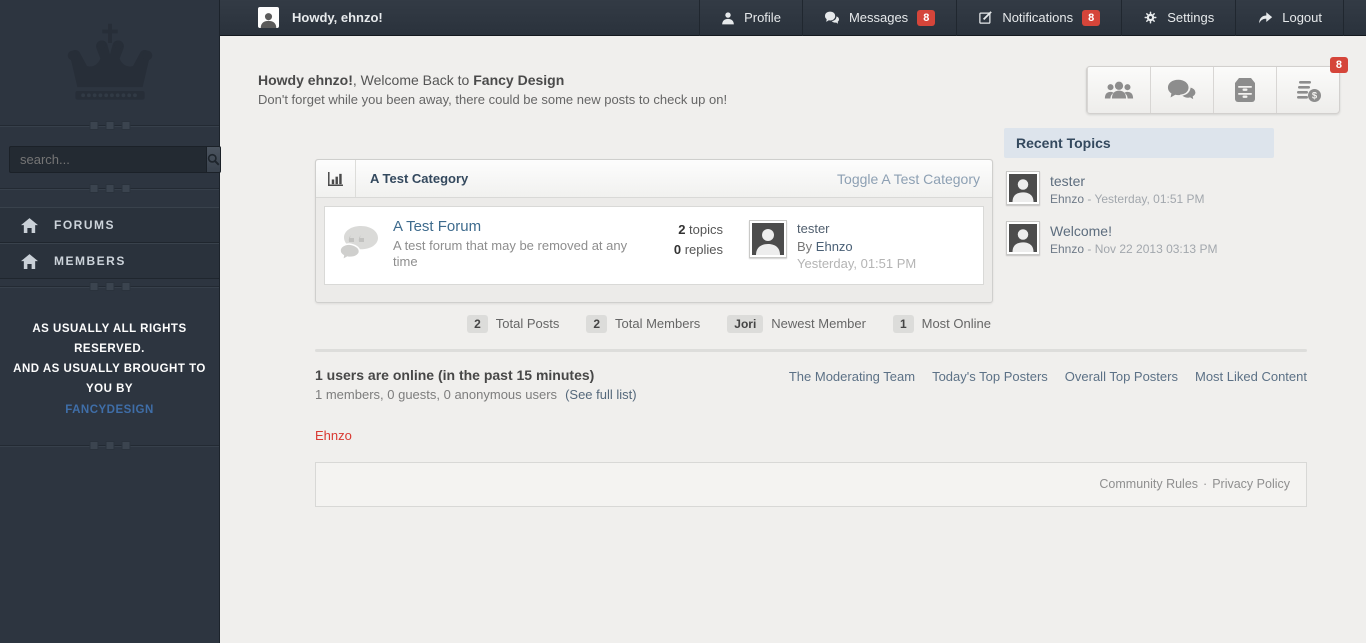 Image resolution: width=1366 pixels, height=643 pixels. What do you see at coordinates (109, 61) in the screenshot?
I see `crown-logo-icon` at bounding box center [109, 61].